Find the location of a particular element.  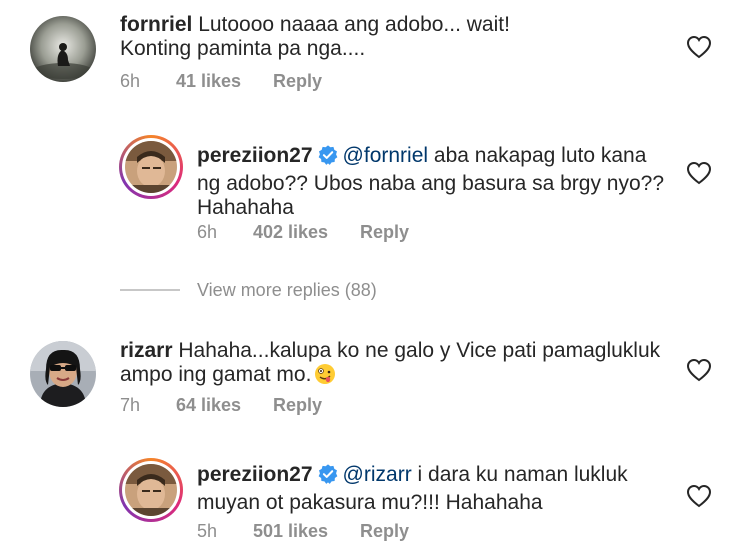

likes-count: 501 likes is located at coordinates (290, 531).